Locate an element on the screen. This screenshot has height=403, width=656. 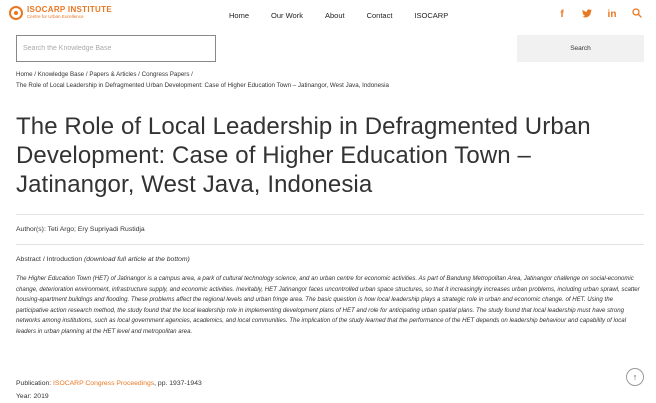
nav-our-work: Our Work is located at coordinates (287, 15).